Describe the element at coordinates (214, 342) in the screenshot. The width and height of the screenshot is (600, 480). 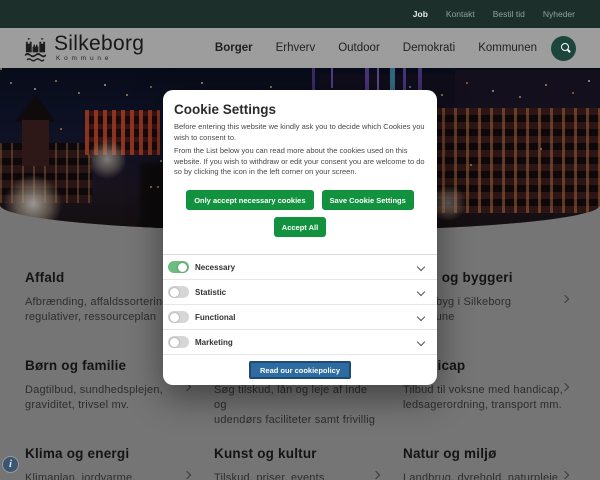
I see `toggle-label: Marketing` at that location.